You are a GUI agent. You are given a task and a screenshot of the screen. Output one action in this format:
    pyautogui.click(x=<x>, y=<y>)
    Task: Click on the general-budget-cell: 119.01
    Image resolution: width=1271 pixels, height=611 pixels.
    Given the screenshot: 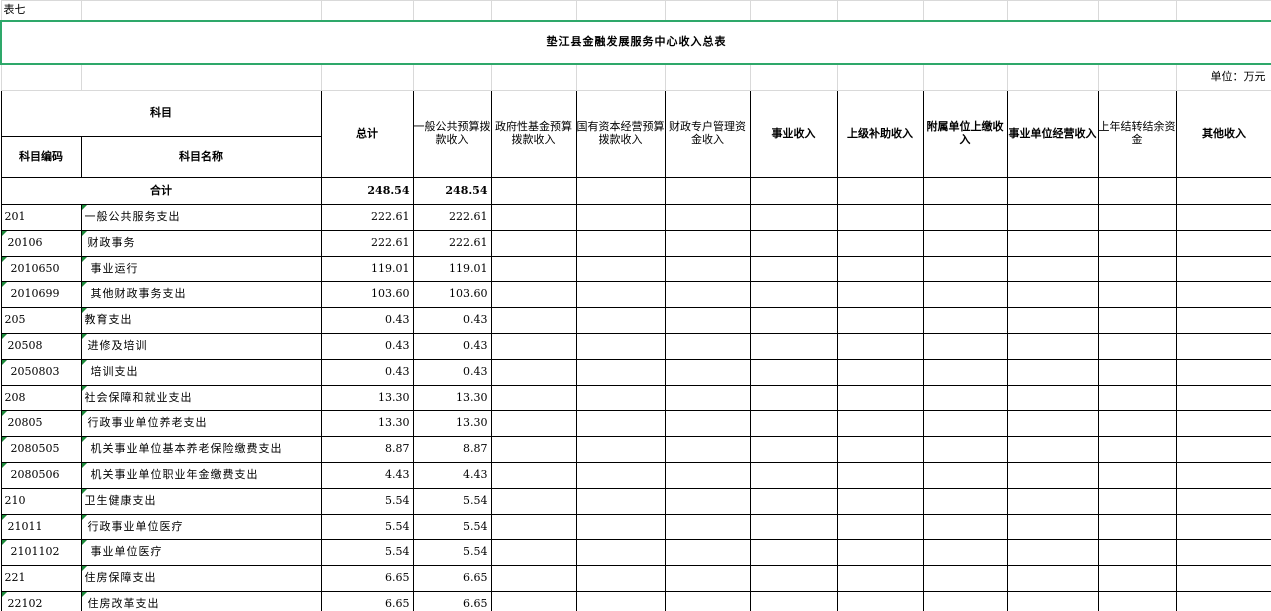 What is the action you would take?
    pyautogui.click(x=452, y=269)
    